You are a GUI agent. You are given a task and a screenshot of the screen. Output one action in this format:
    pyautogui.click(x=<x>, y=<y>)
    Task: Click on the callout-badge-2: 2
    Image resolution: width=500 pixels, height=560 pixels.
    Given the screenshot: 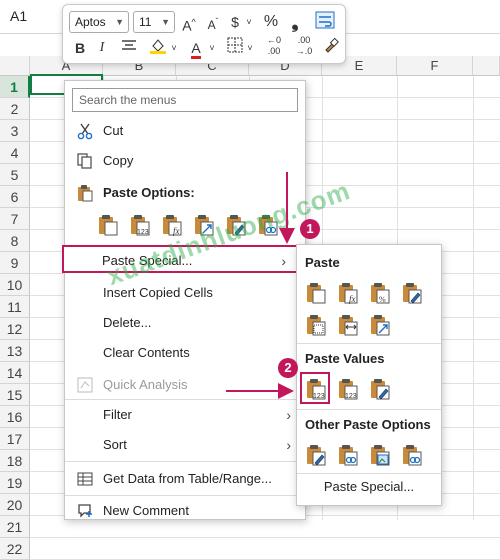 What is the action you would take?
    pyautogui.click(x=288, y=368)
    